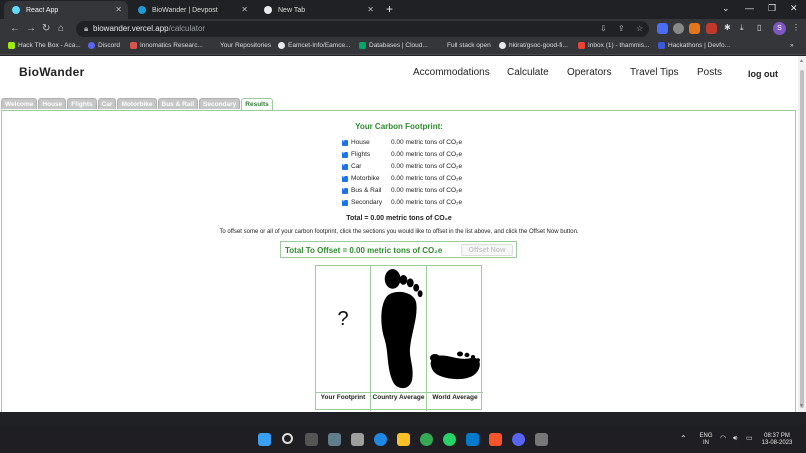 The height and width of the screenshot is (453, 806). What do you see at coordinates (759, 27) in the screenshot?
I see `side-panel-icon: ▯` at bounding box center [759, 27].